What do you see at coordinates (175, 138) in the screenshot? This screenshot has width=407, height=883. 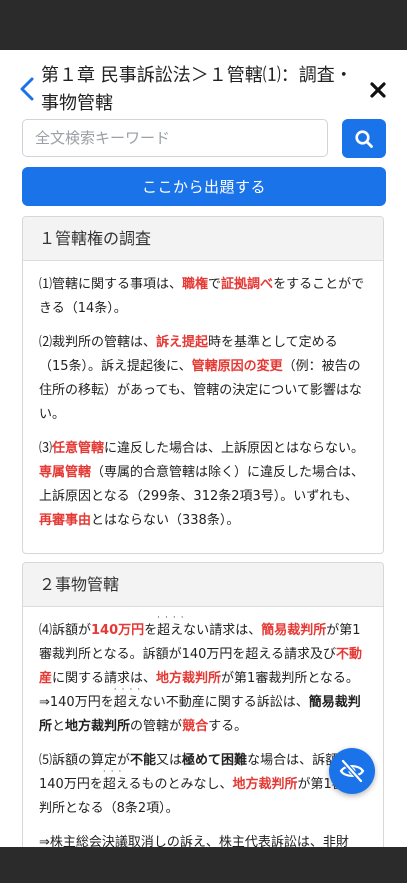 I see `search-input` at bounding box center [175, 138].